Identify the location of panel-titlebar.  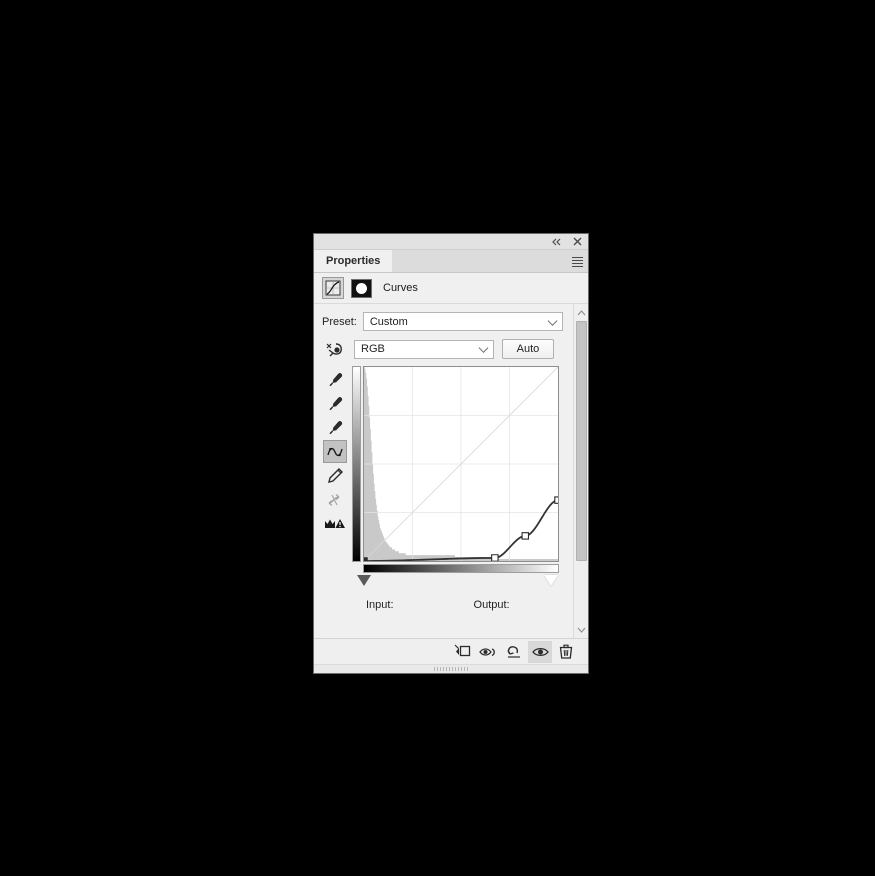
(451, 242).